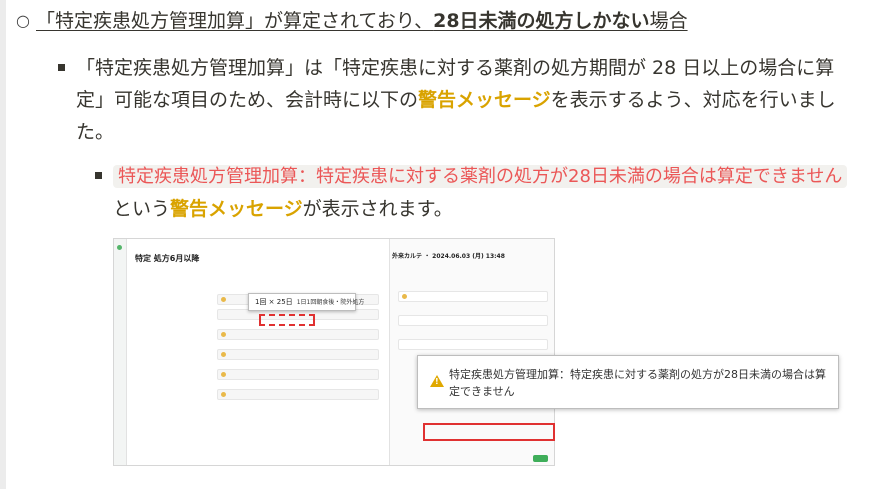 This screenshot has width=887, height=489. What do you see at coordinates (668, 21) in the screenshot?
I see `bullet1-suffix: 場合` at bounding box center [668, 21].